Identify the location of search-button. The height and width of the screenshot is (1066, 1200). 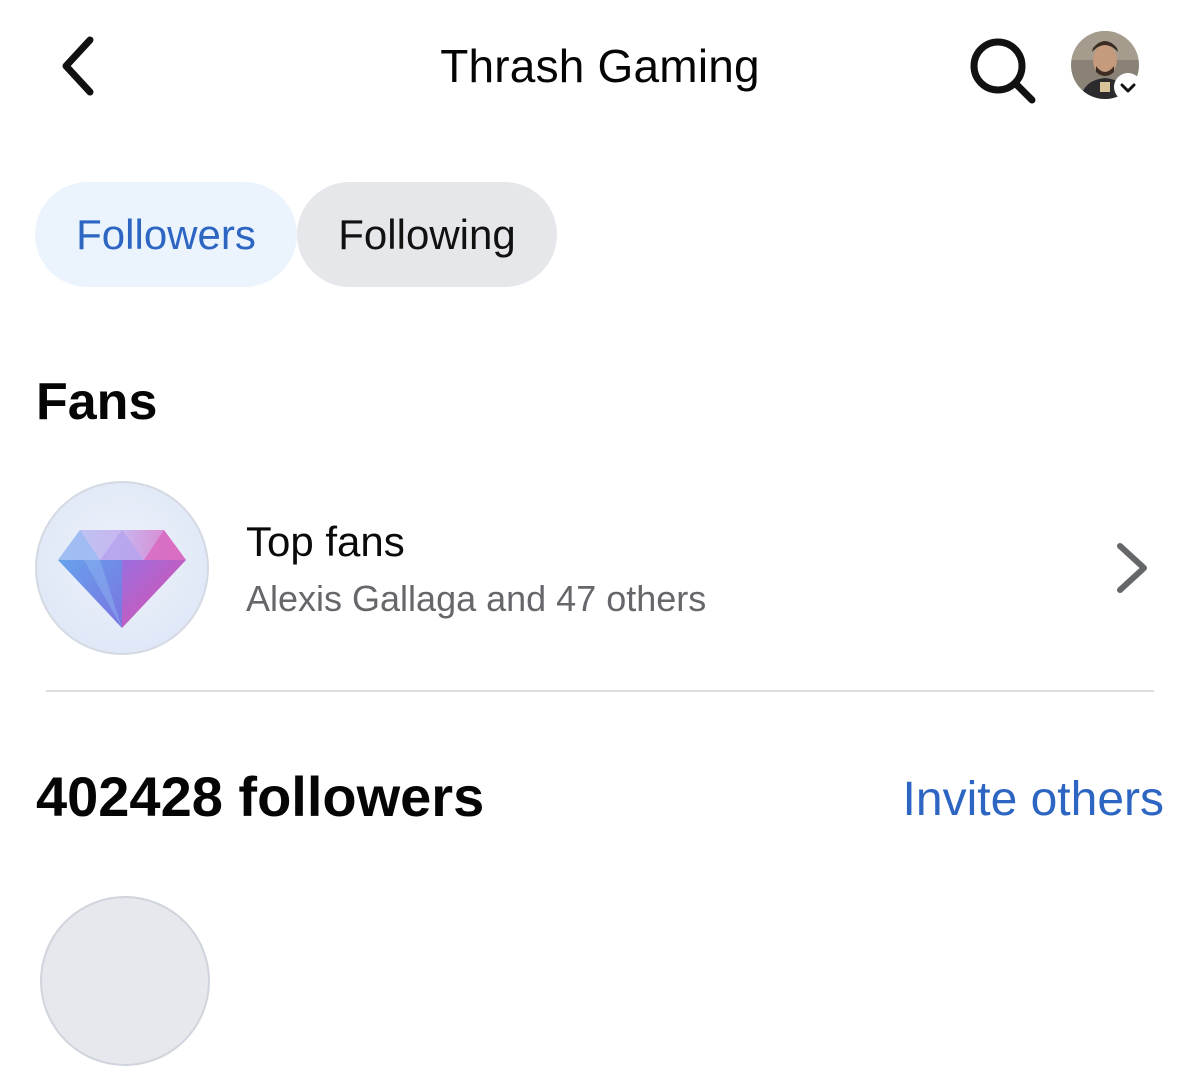
(1001, 68).